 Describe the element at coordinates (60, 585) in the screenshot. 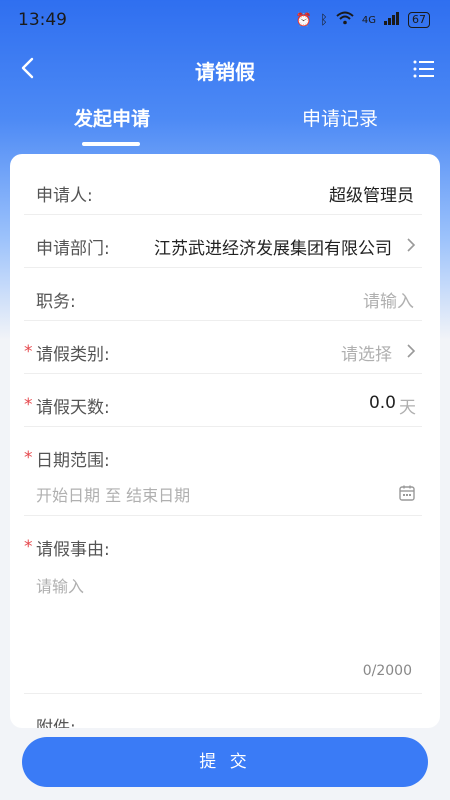

I see `reason-textarea: 请输入` at that location.